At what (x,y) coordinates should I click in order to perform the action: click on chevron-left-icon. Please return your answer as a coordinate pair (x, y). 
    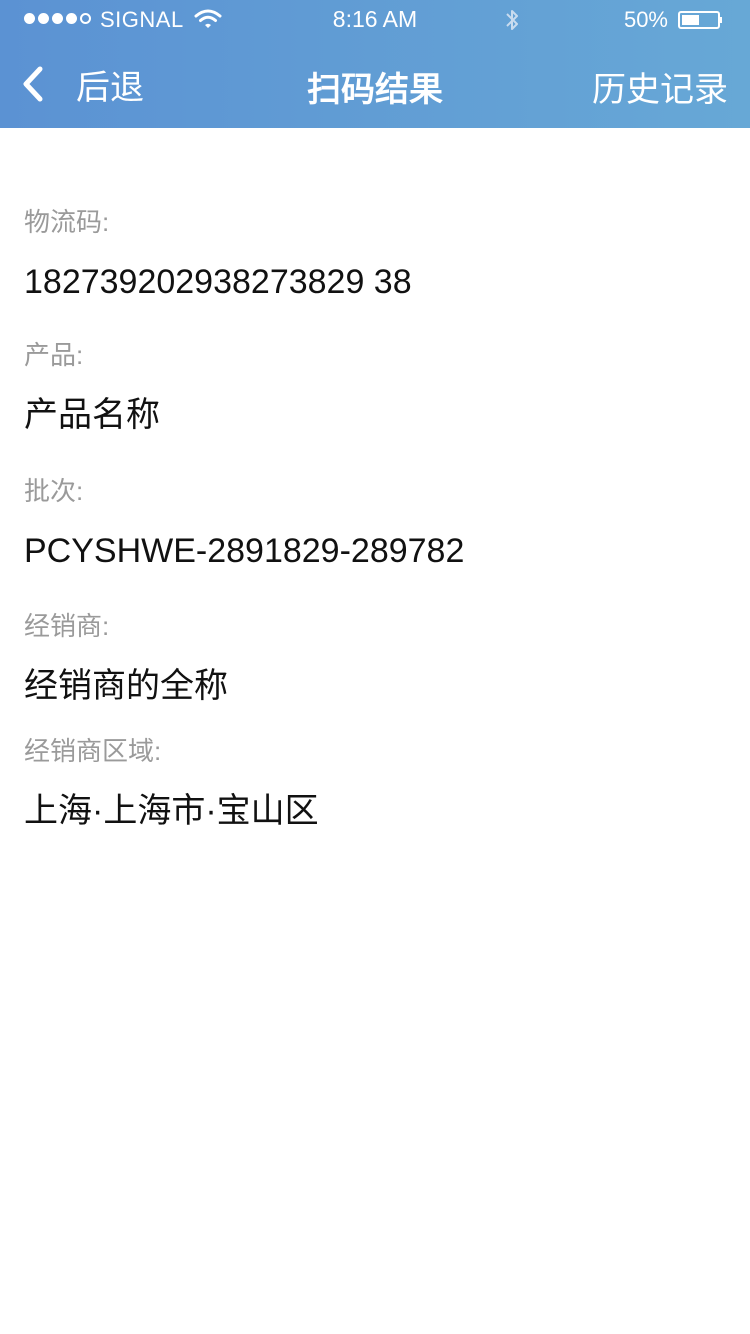
    Looking at the image, I should click on (33, 84).